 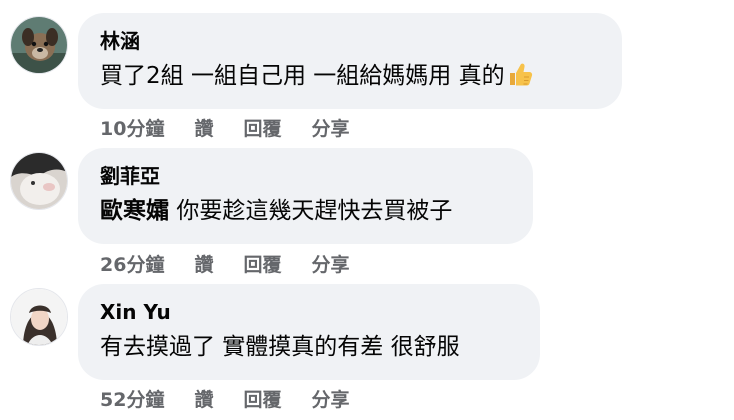 I want to click on comment-actions: 10分鐘 讚 回覆 分享, so click(x=240, y=127).